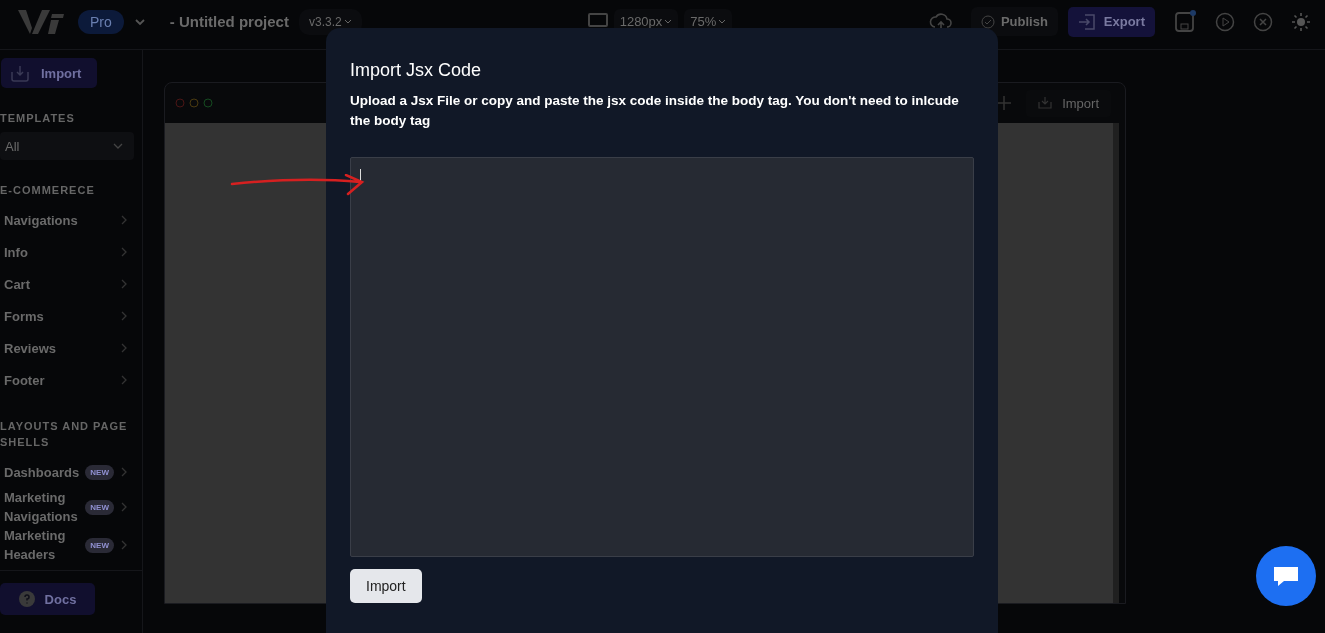 The height and width of the screenshot is (633, 1325). What do you see at coordinates (71, 507) in the screenshot?
I see `sidebar-item: Marketing Navigations NEW` at bounding box center [71, 507].